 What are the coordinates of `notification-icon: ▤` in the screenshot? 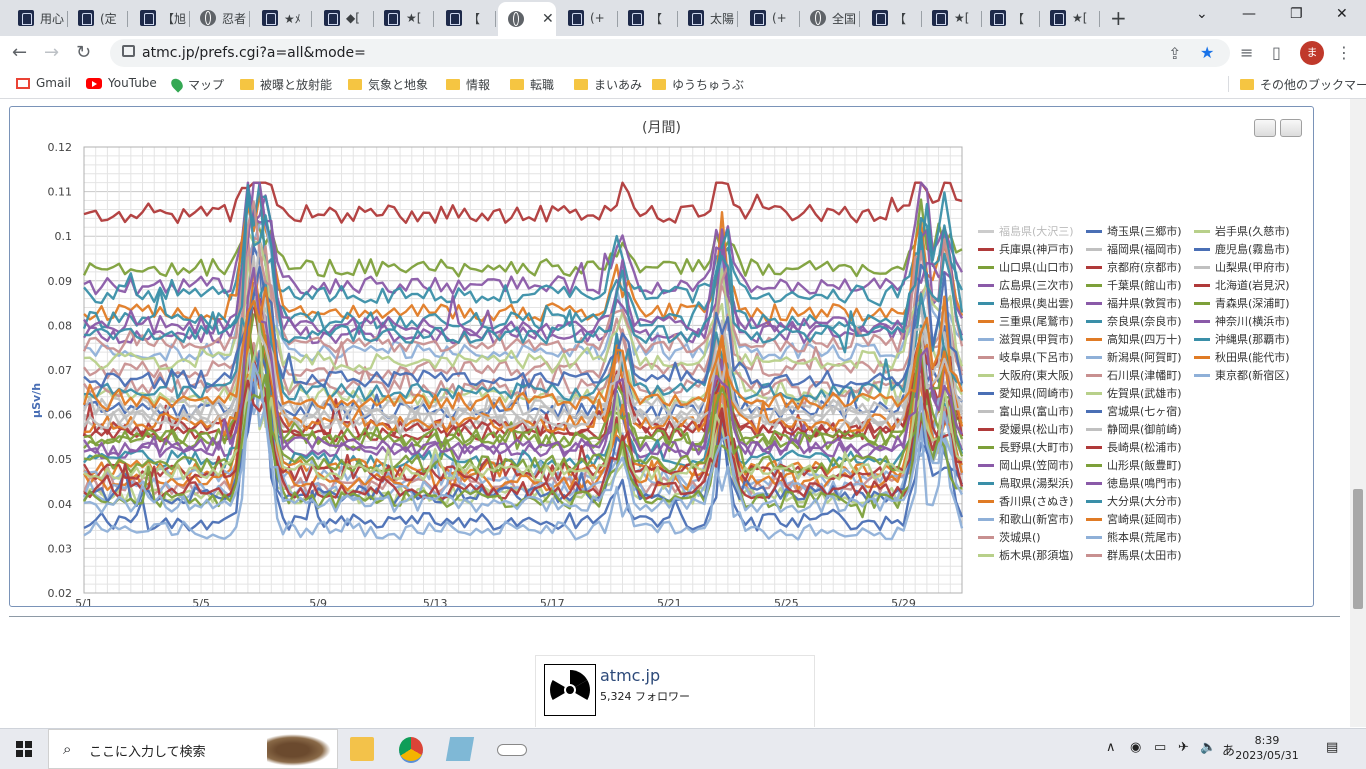 It's located at (1332, 747).